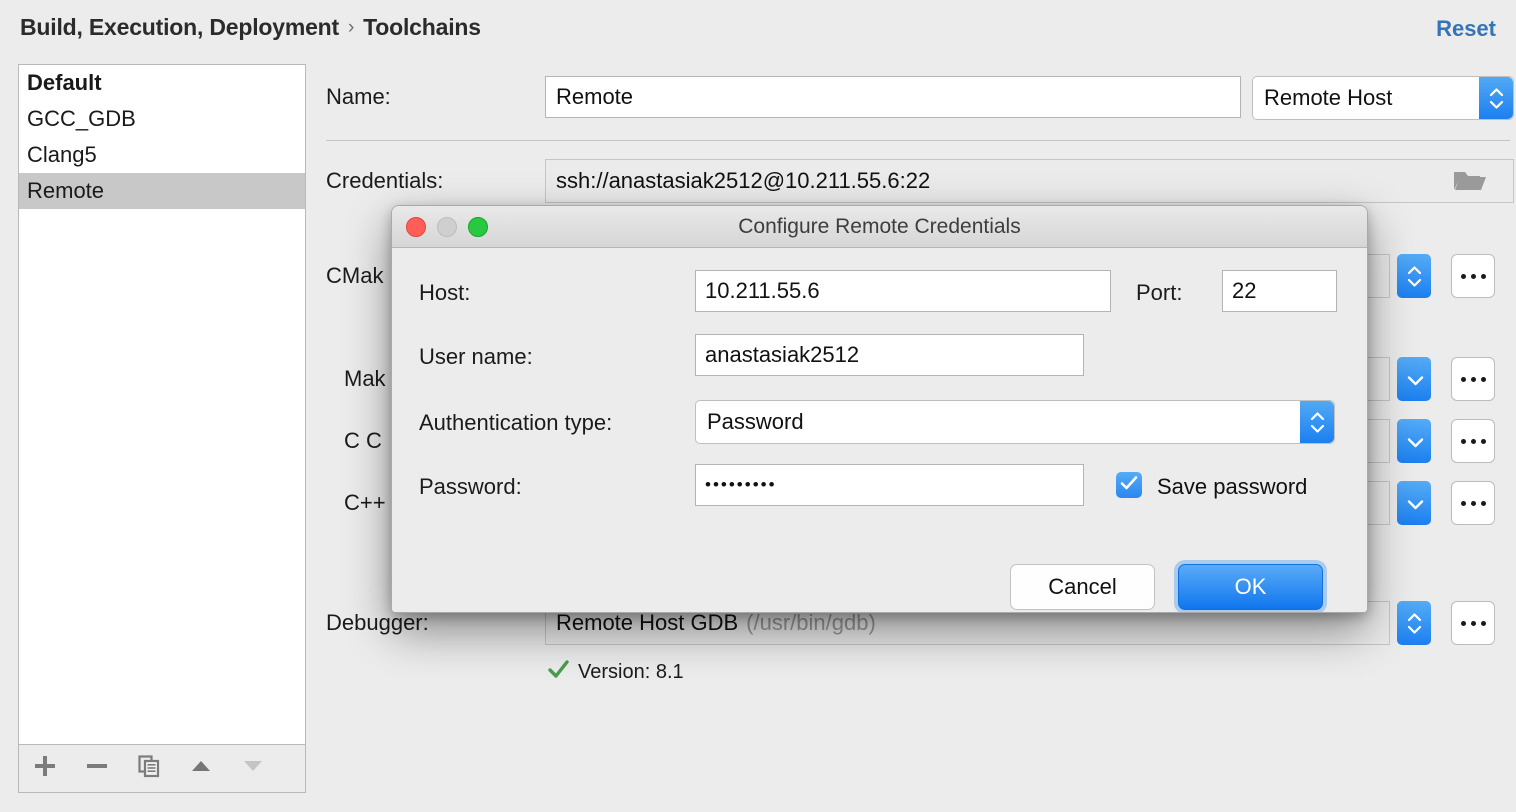  What do you see at coordinates (1232, 487) in the screenshot?
I see `save-password-label: Save password` at bounding box center [1232, 487].